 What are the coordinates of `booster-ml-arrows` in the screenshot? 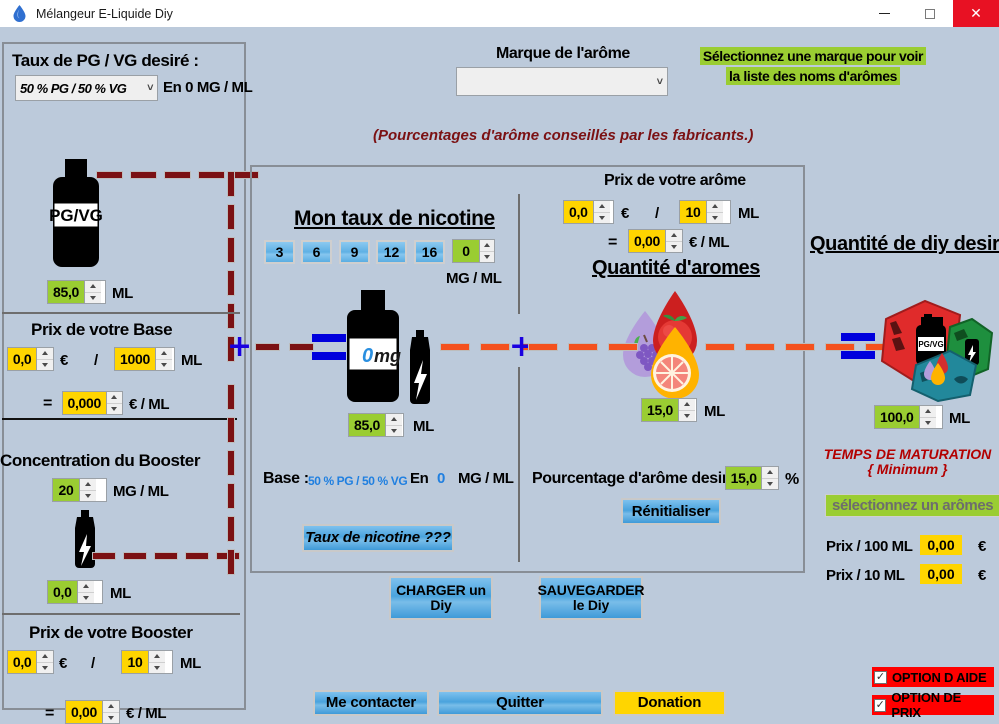 It's located at (85, 592).